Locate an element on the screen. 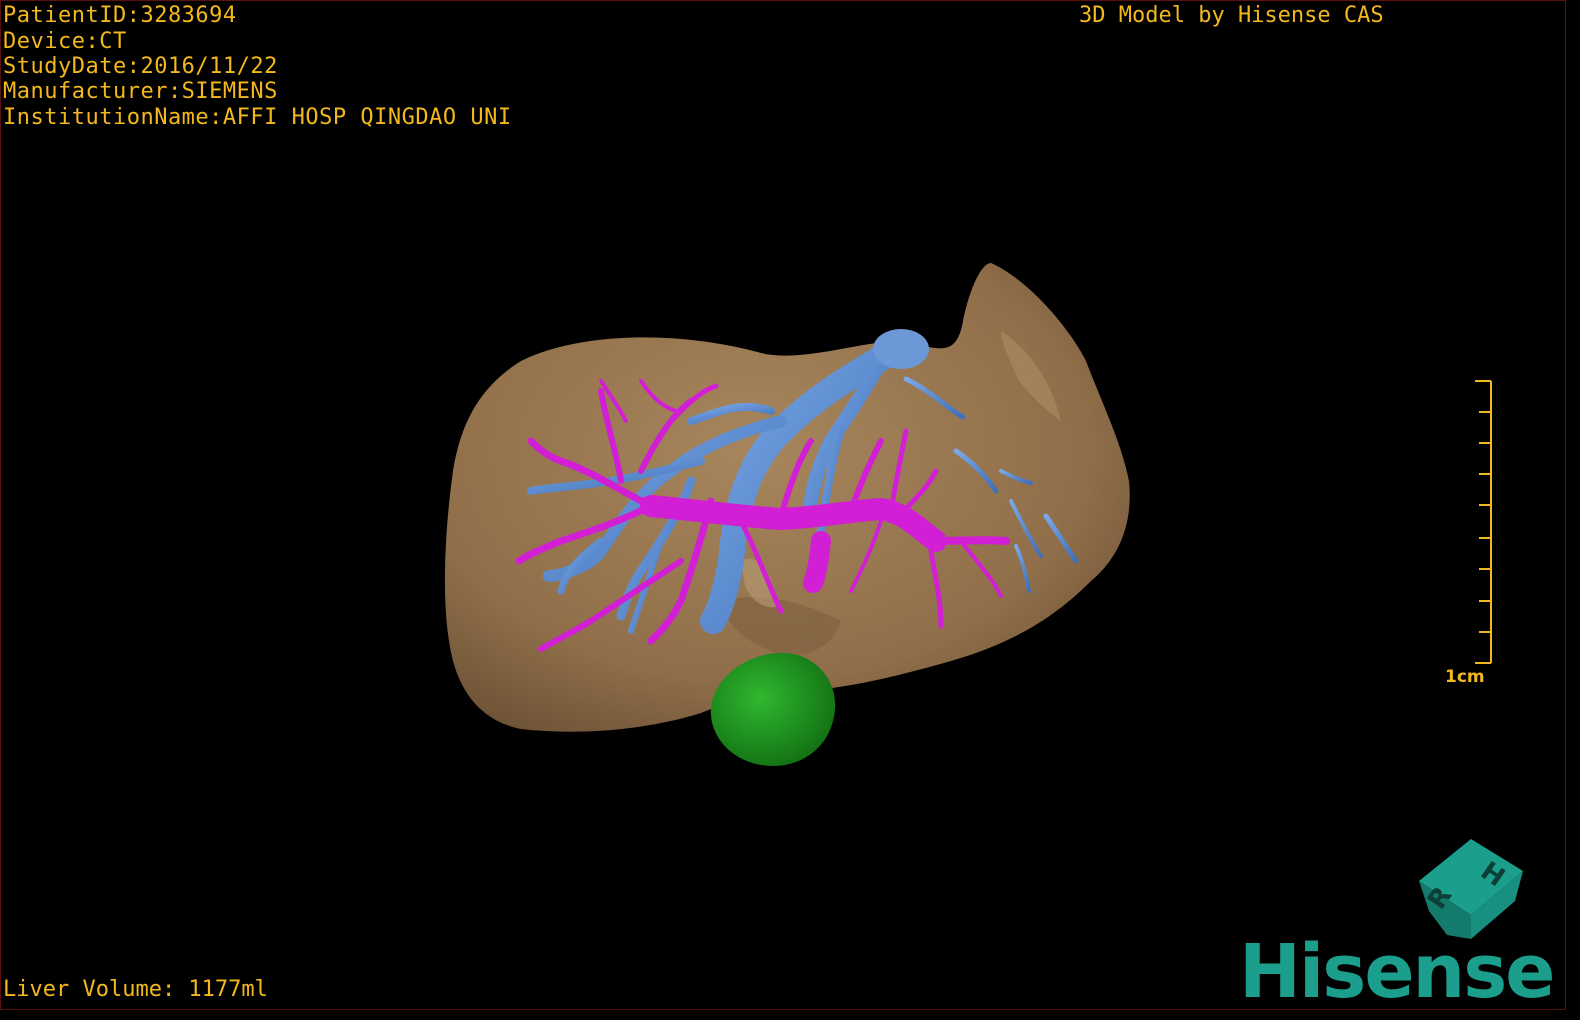 Image resolution: width=1580 pixels, height=1020 pixels. model-title: 3D Model by Hisense CAS is located at coordinates (1231, 15).